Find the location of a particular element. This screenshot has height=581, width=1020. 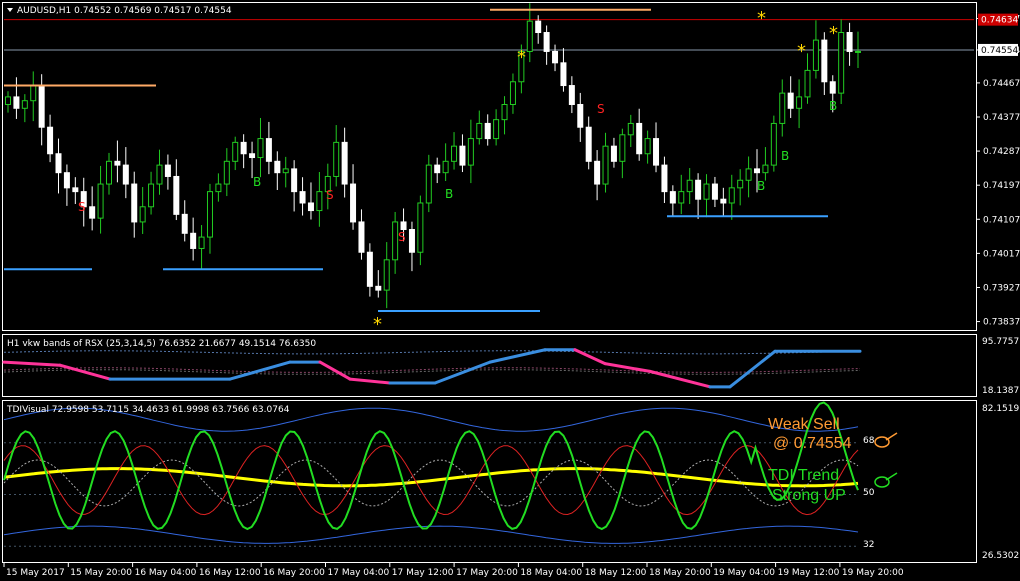

time-tick-label: 18 May 12:00 is located at coordinates (616, 573).